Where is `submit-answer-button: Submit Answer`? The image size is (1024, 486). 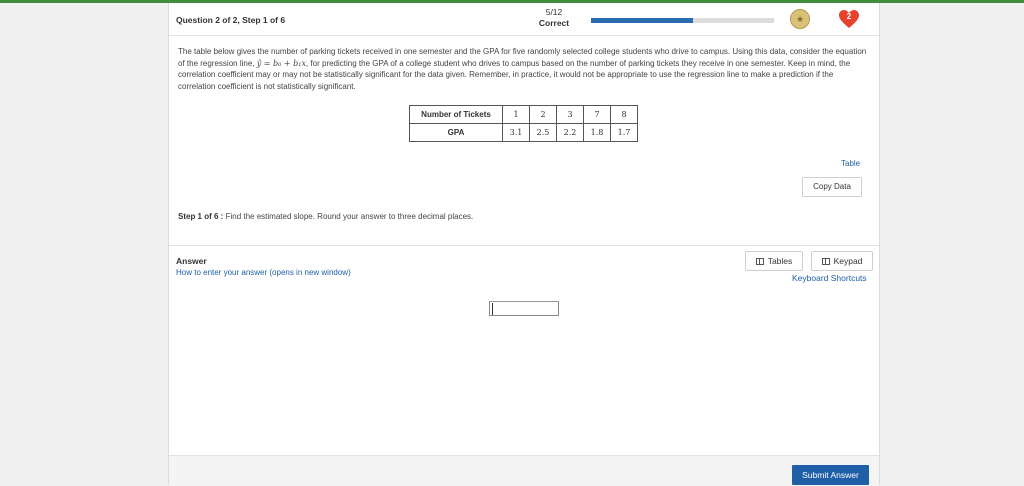
submit-answer-button: Submit Answer is located at coordinates (830, 475).